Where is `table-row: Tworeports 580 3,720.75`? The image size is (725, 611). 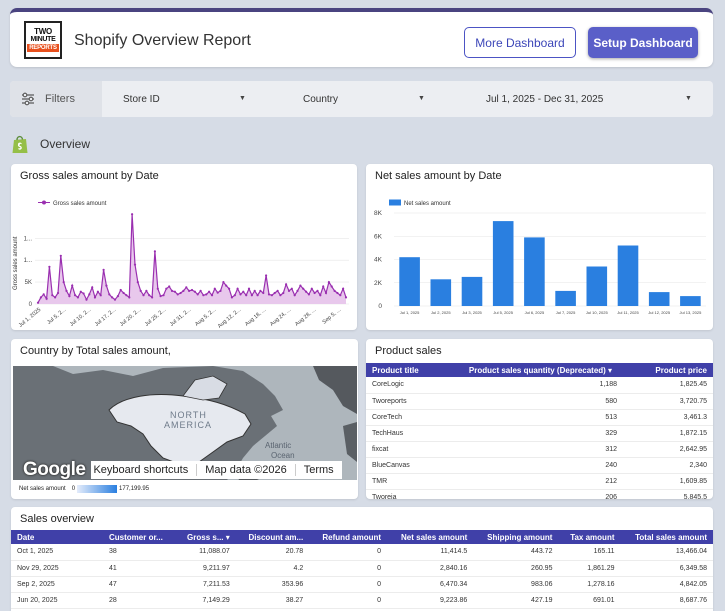
table-row: Tworeports 580 3,720.75 is located at coordinates (539, 401).